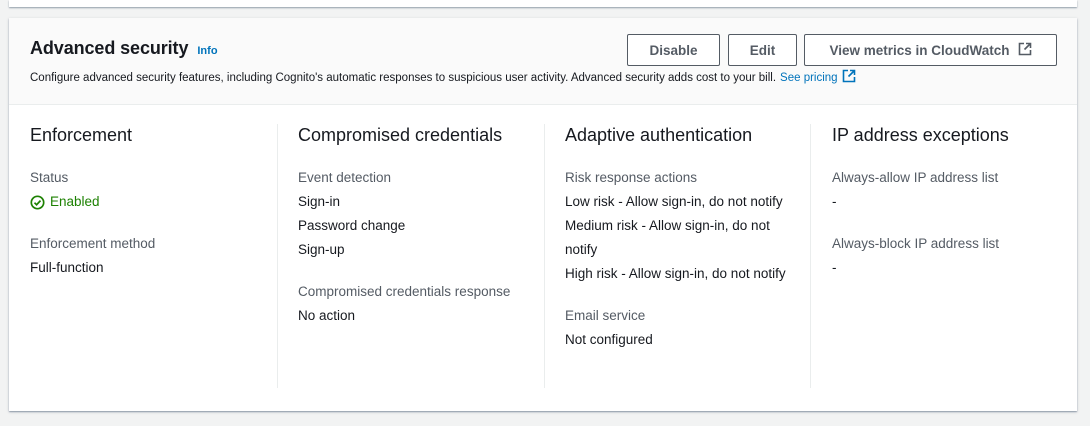 The height and width of the screenshot is (426, 1090). What do you see at coordinates (81, 135) in the screenshot?
I see `enforcement-title: Enforcement` at bounding box center [81, 135].